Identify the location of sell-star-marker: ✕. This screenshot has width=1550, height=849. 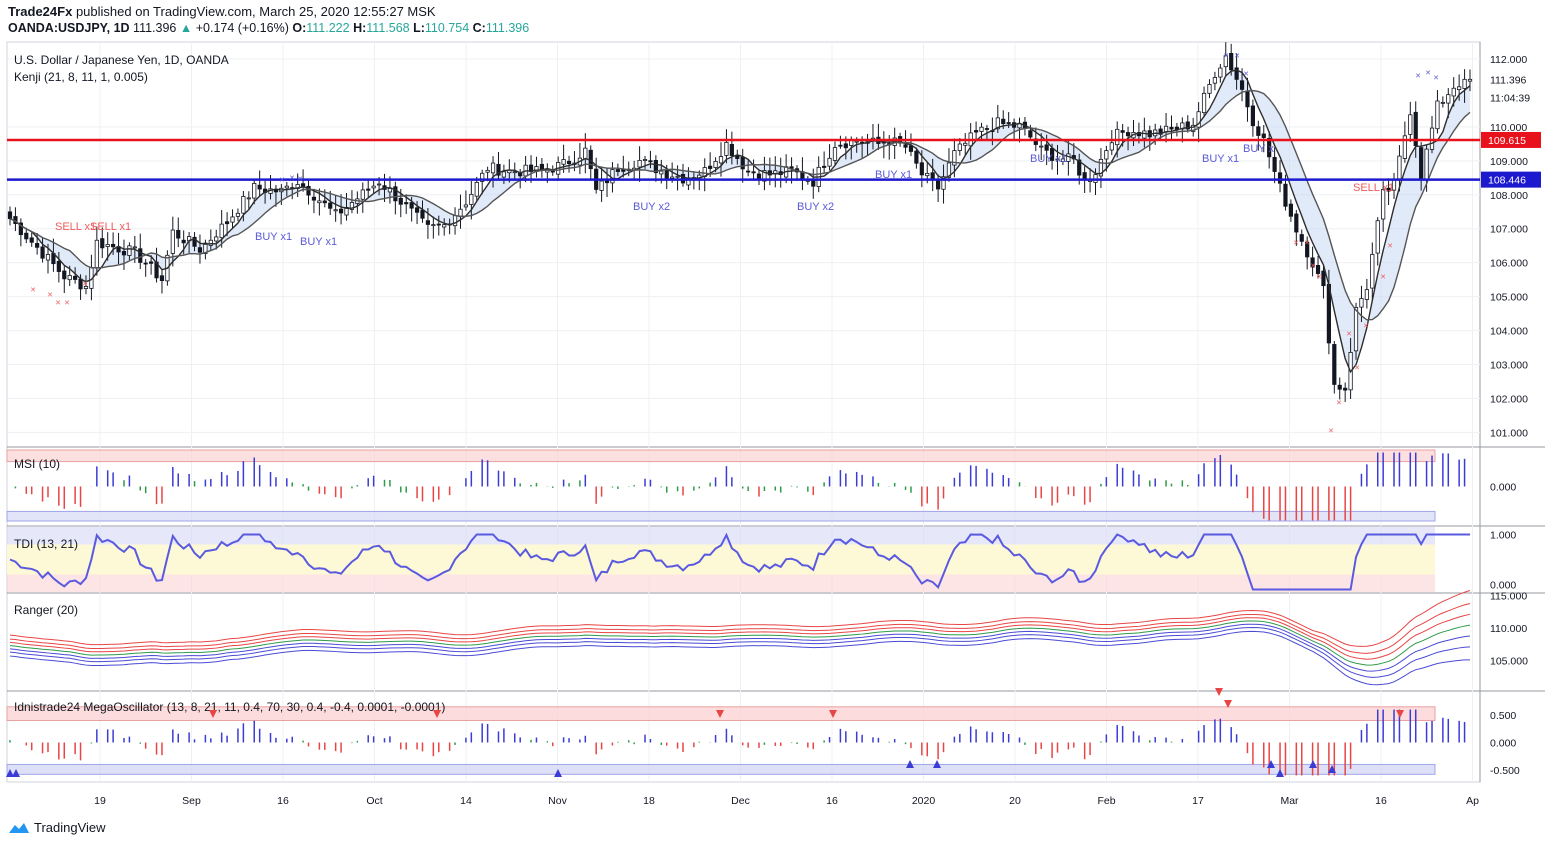
(1313, 266).